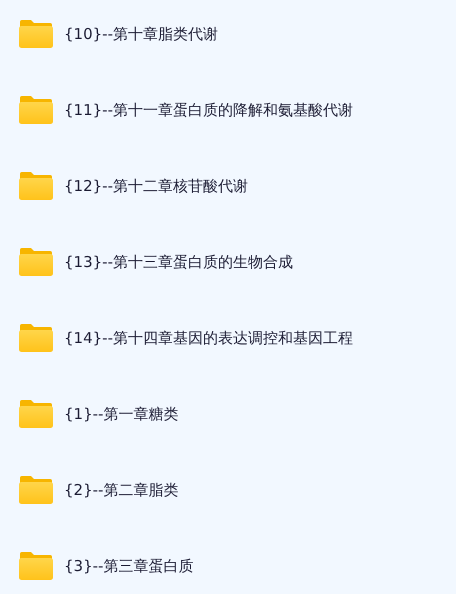  I want to click on folder-name: {13}--第十三章蛋白质的生物合成, so click(178, 262).